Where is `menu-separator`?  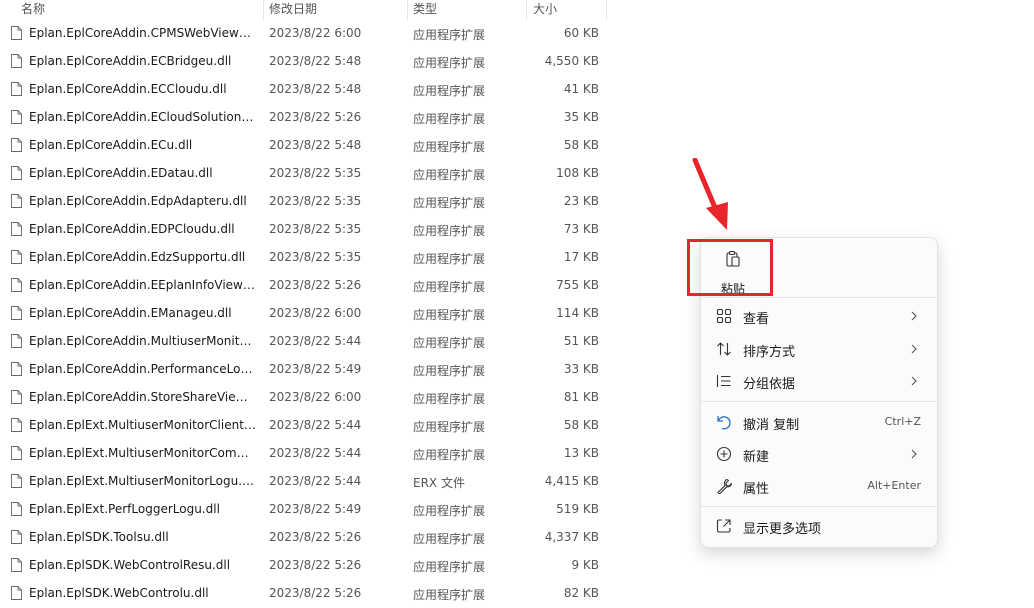
menu-separator is located at coordinates (819, 401).